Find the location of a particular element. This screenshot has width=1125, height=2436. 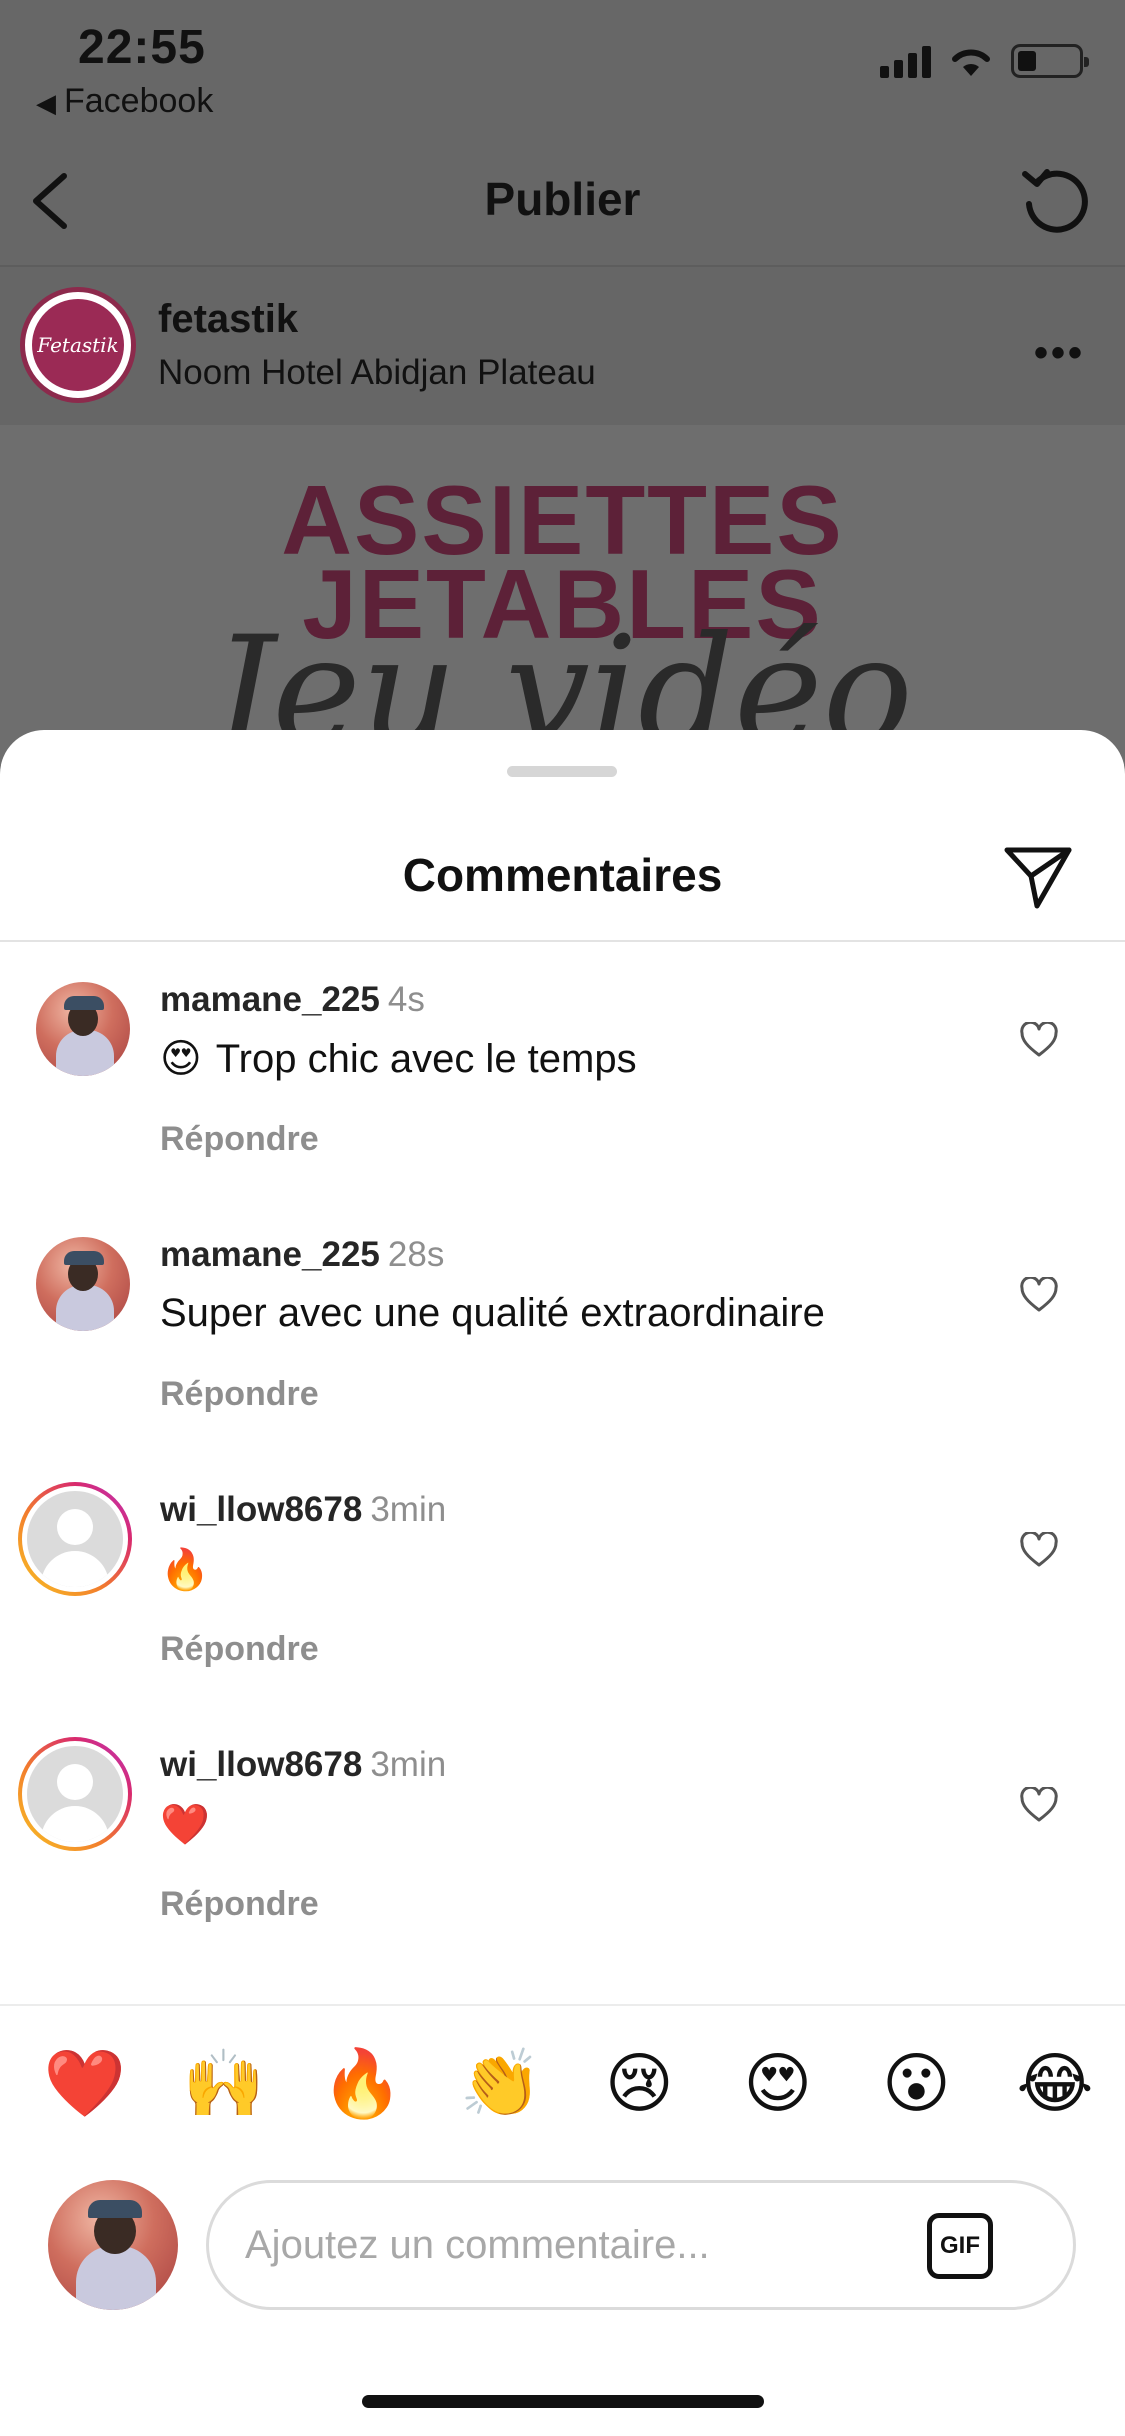

status-time: 22:55 is located at coordinates (142, 47).